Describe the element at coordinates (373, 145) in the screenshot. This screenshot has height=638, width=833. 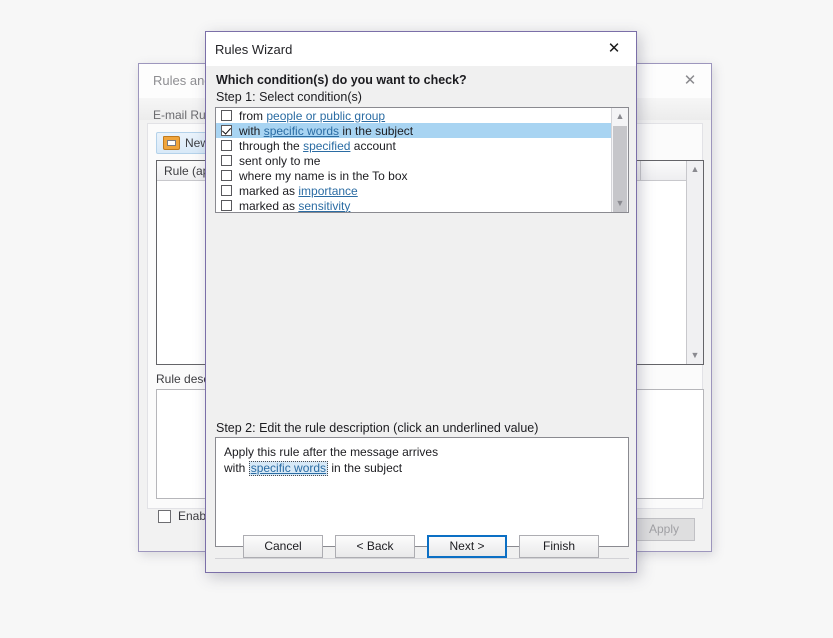
I see `condition-suffix: account` at that location.